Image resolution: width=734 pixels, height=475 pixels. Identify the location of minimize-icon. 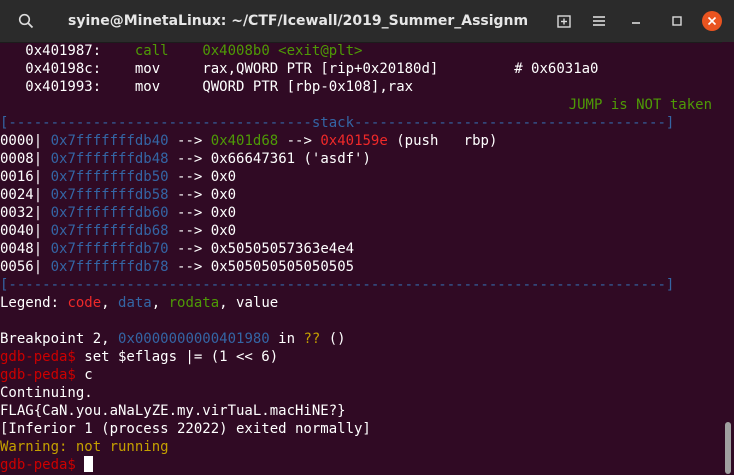
(636, 23).